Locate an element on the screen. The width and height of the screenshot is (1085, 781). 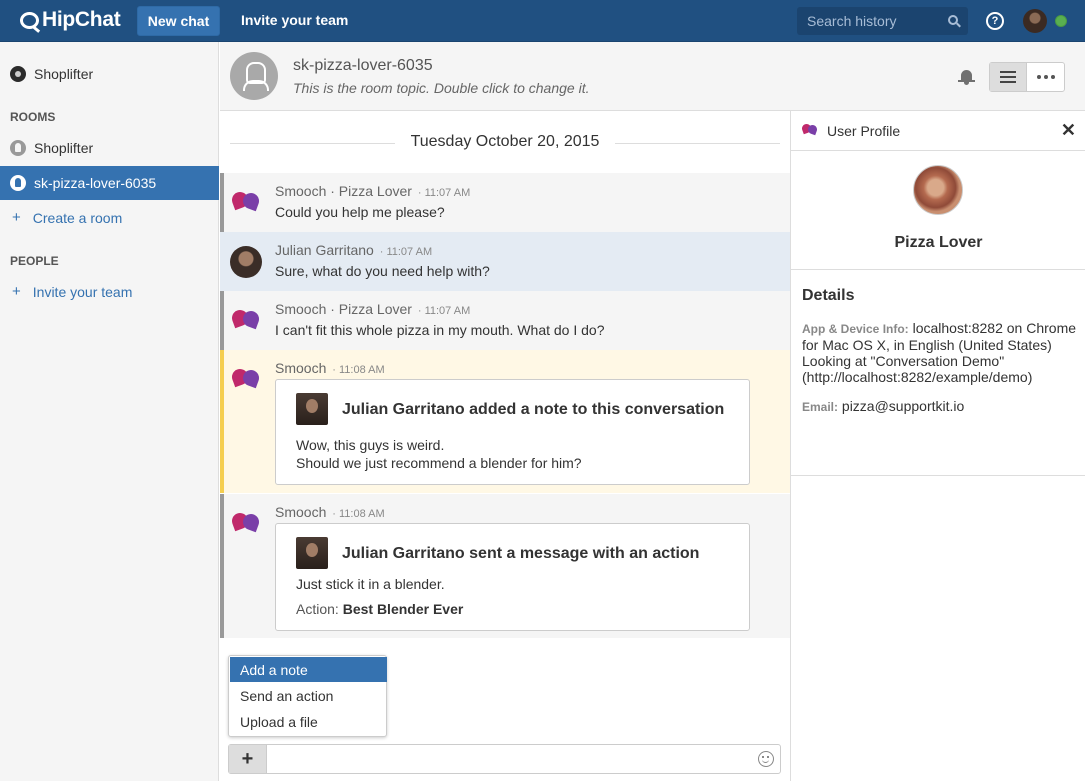
team-icon is located at coordinates (18, 74).